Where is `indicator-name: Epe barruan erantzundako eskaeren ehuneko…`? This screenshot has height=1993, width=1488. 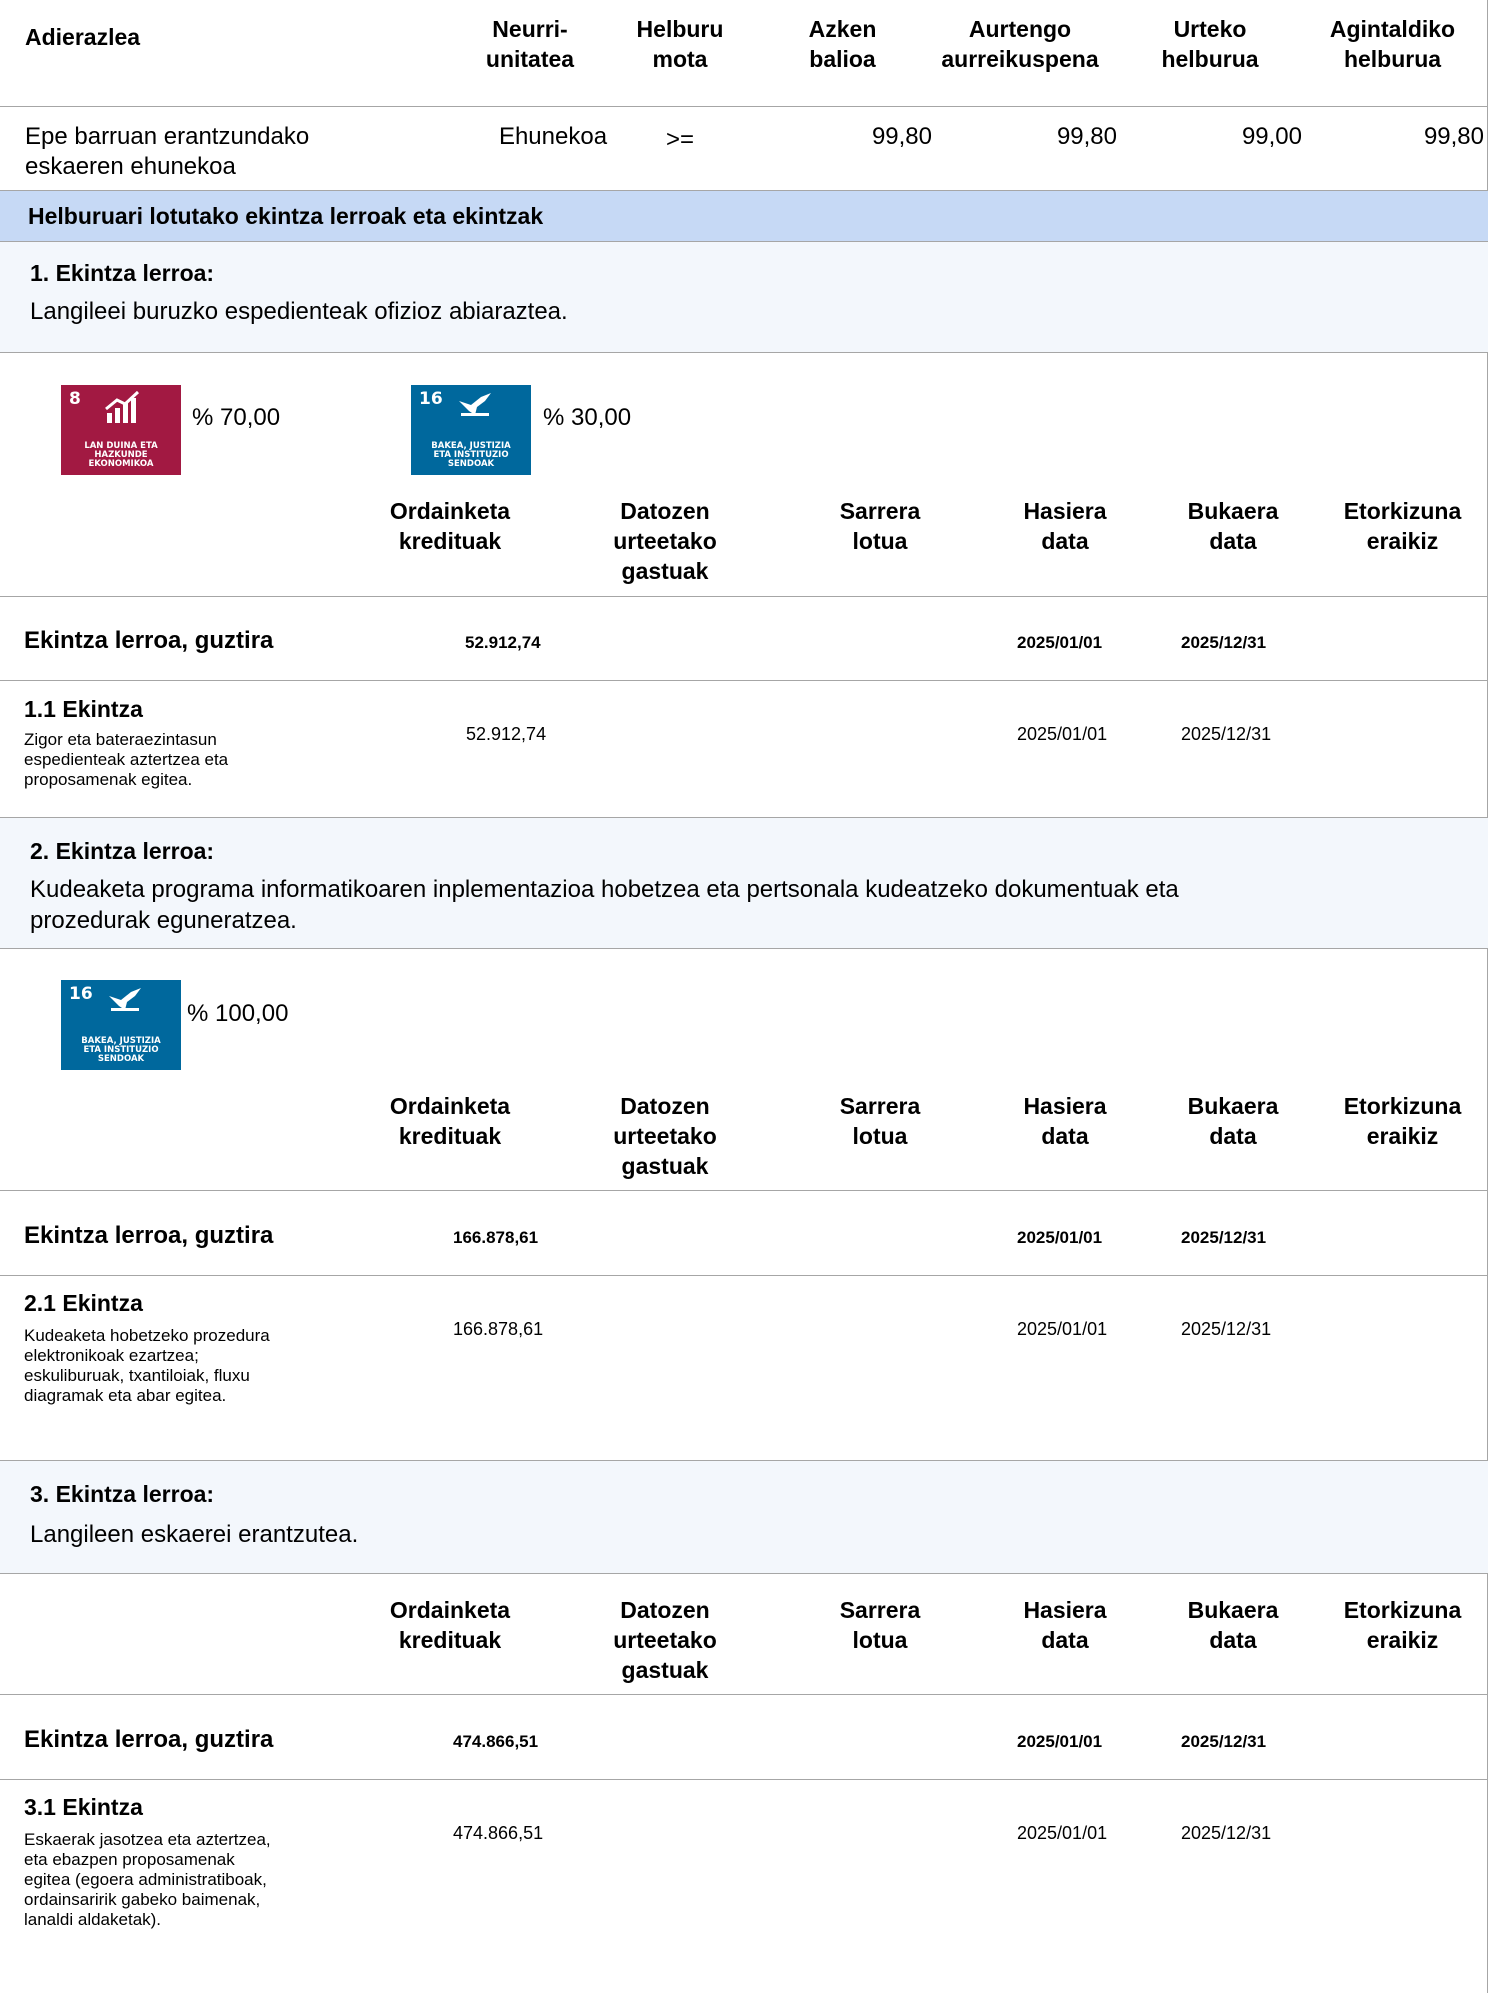 indicator-name: Epe barruan erantzundako eskaeren ehuneko… is located at coordinates (167, 151).